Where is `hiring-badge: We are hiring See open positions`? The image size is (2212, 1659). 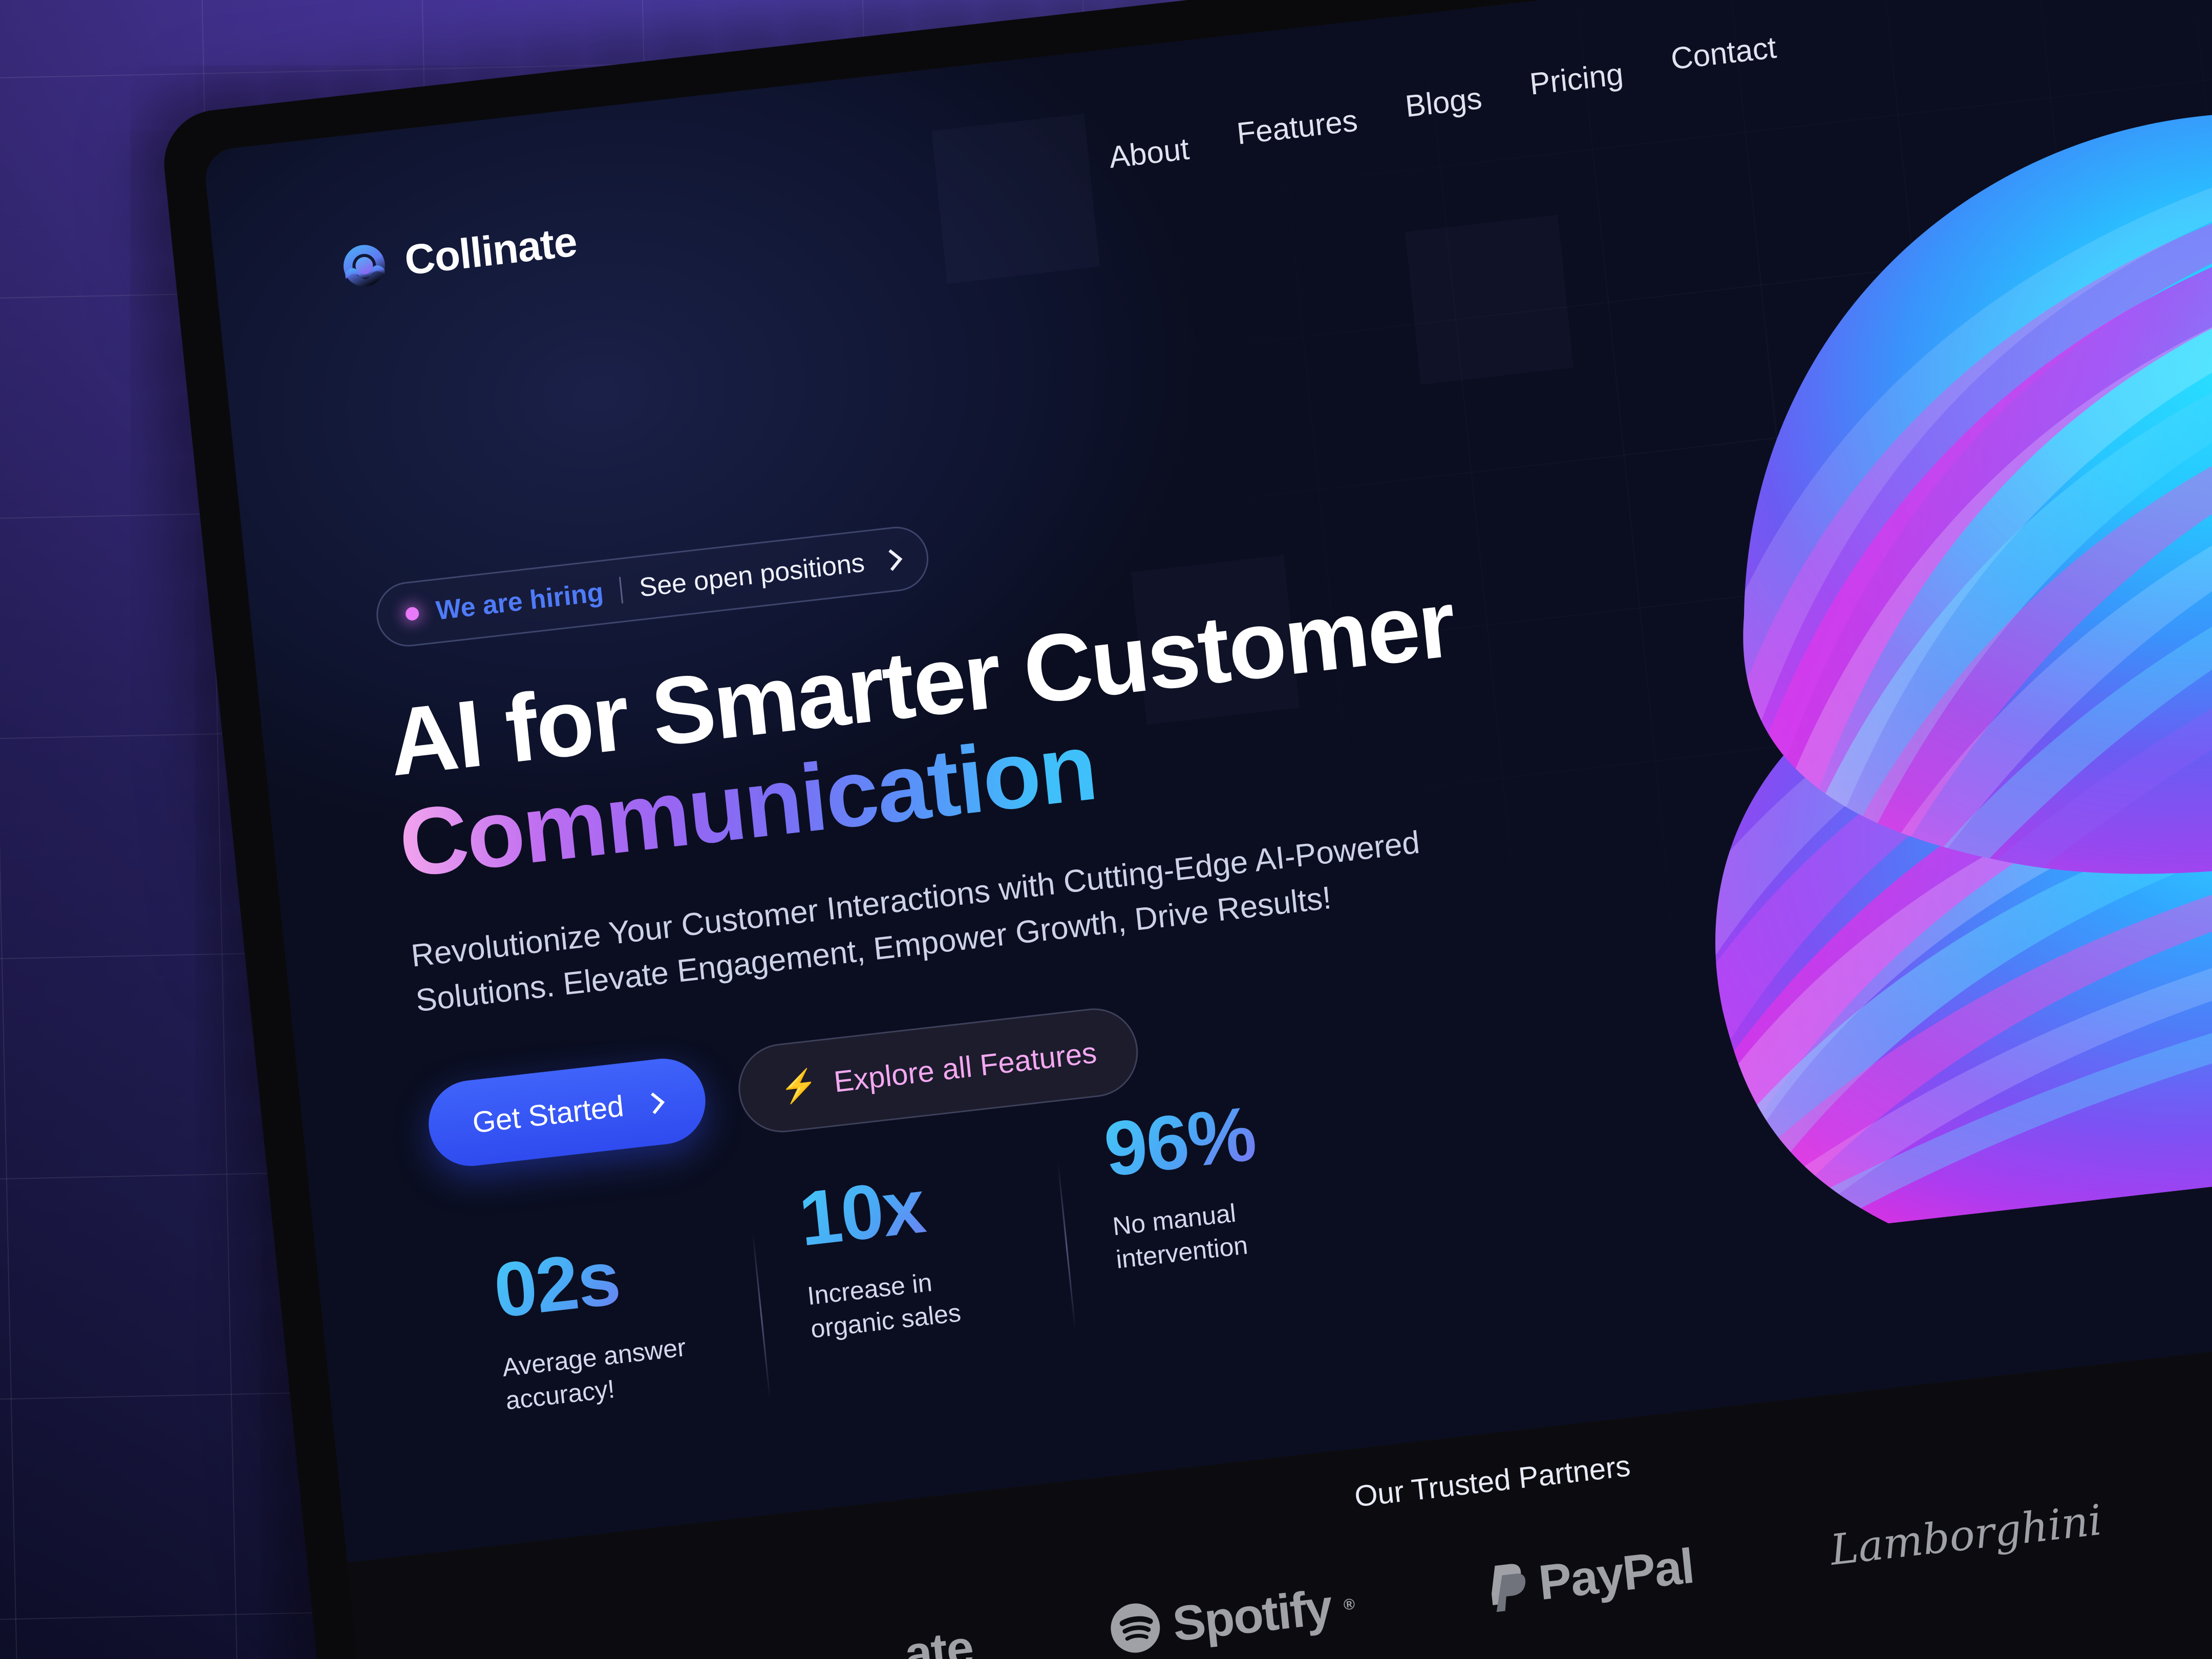
hiring-badge: We are hiring See open positions is located at coordinates (652, 586).